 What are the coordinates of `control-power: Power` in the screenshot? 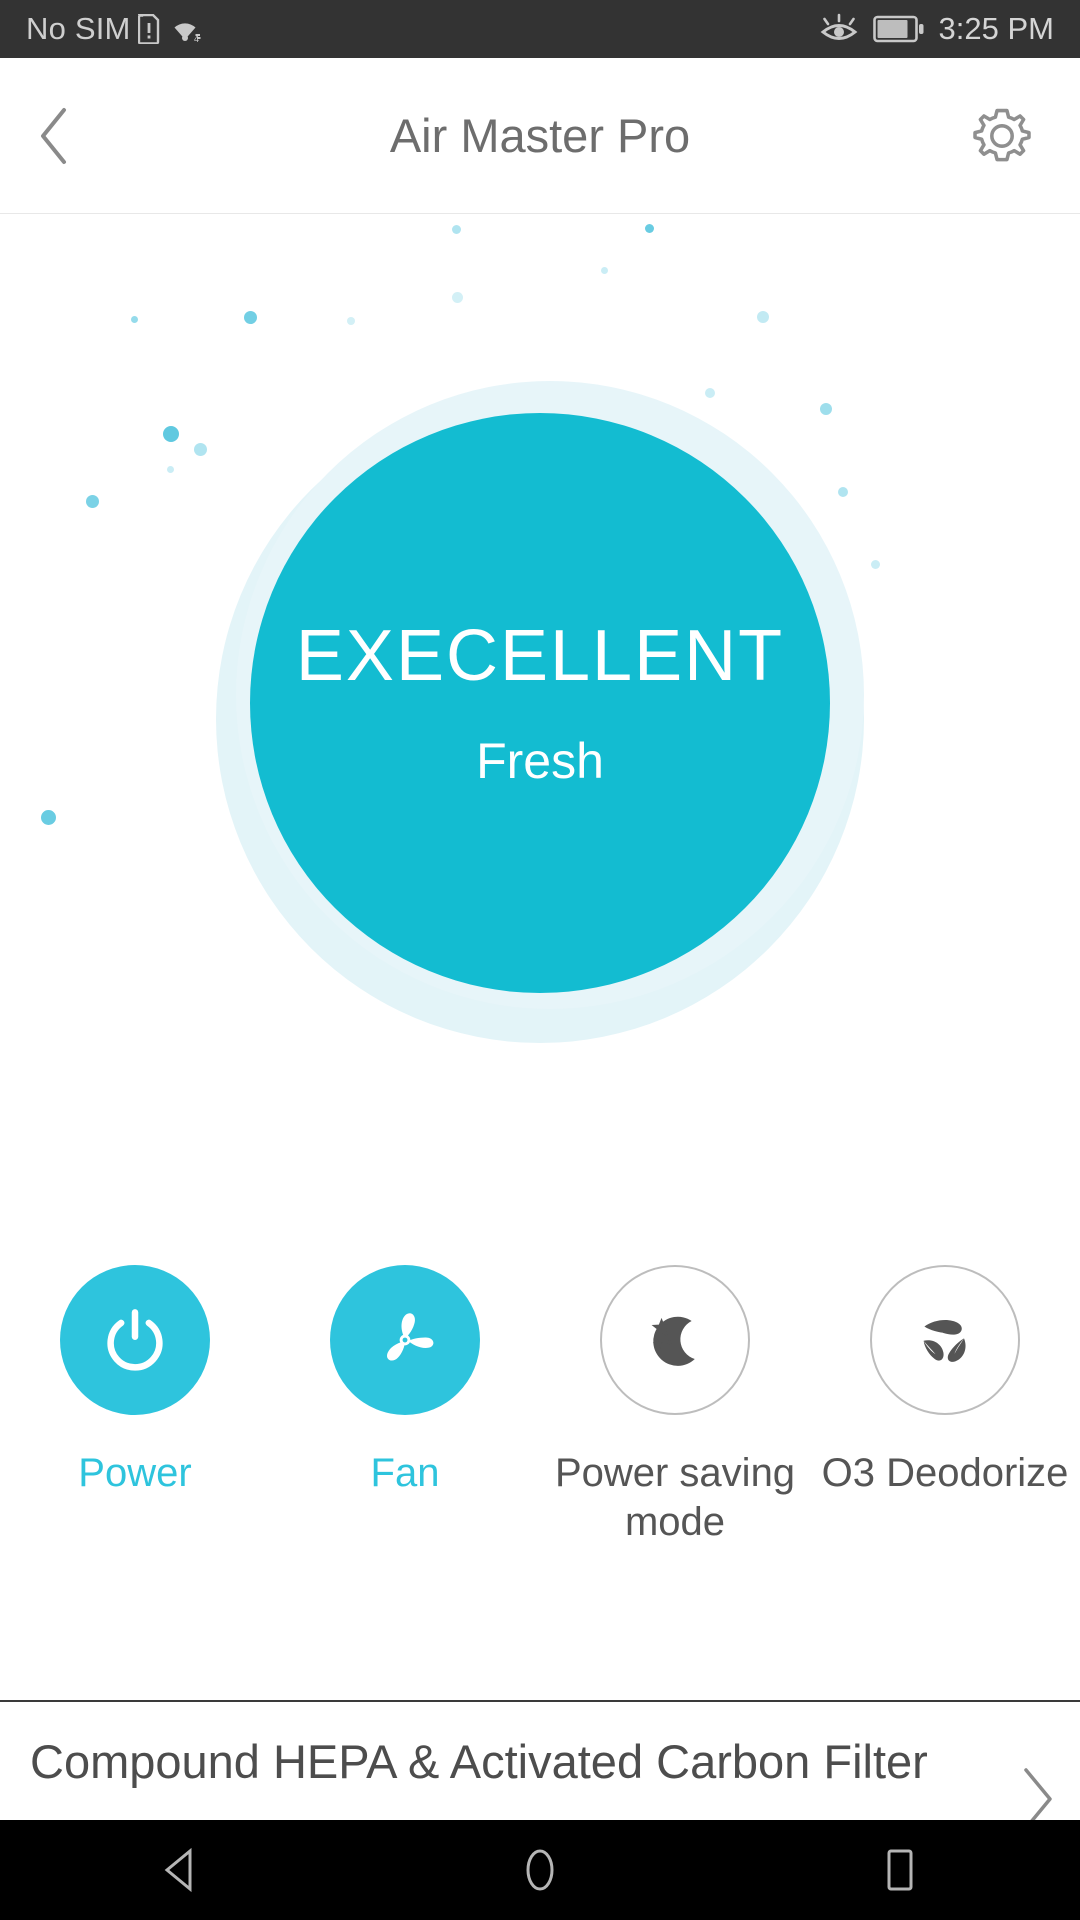 It's located at (135, 1406).